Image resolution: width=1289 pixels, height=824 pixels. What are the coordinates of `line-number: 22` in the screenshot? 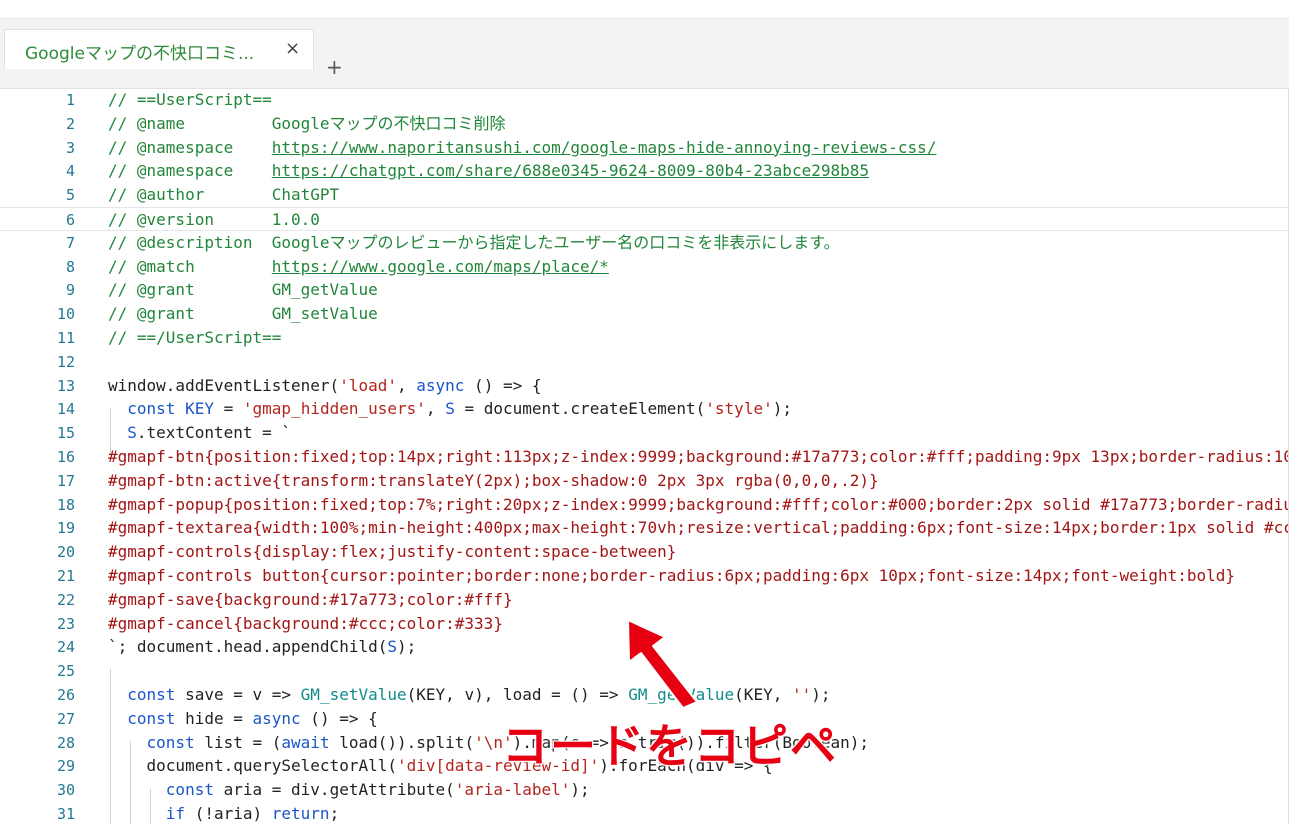 It's located at (65, 599).